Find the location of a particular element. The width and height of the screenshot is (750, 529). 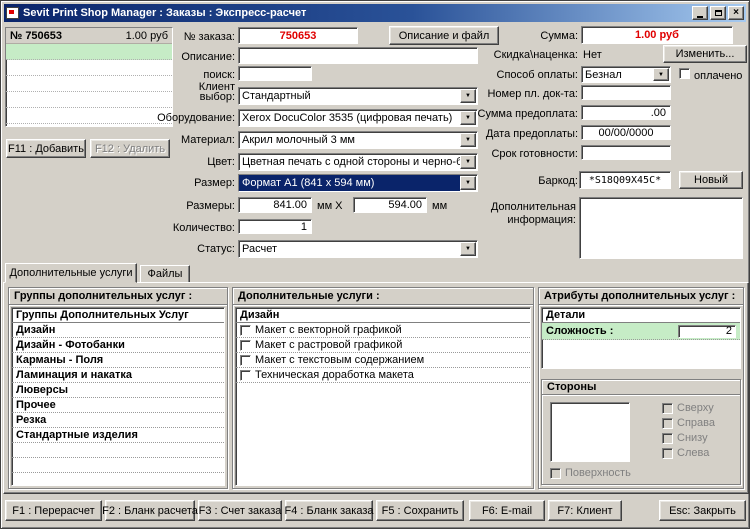

prepay-sum-input: .00 is located at coordinates (626, 112).